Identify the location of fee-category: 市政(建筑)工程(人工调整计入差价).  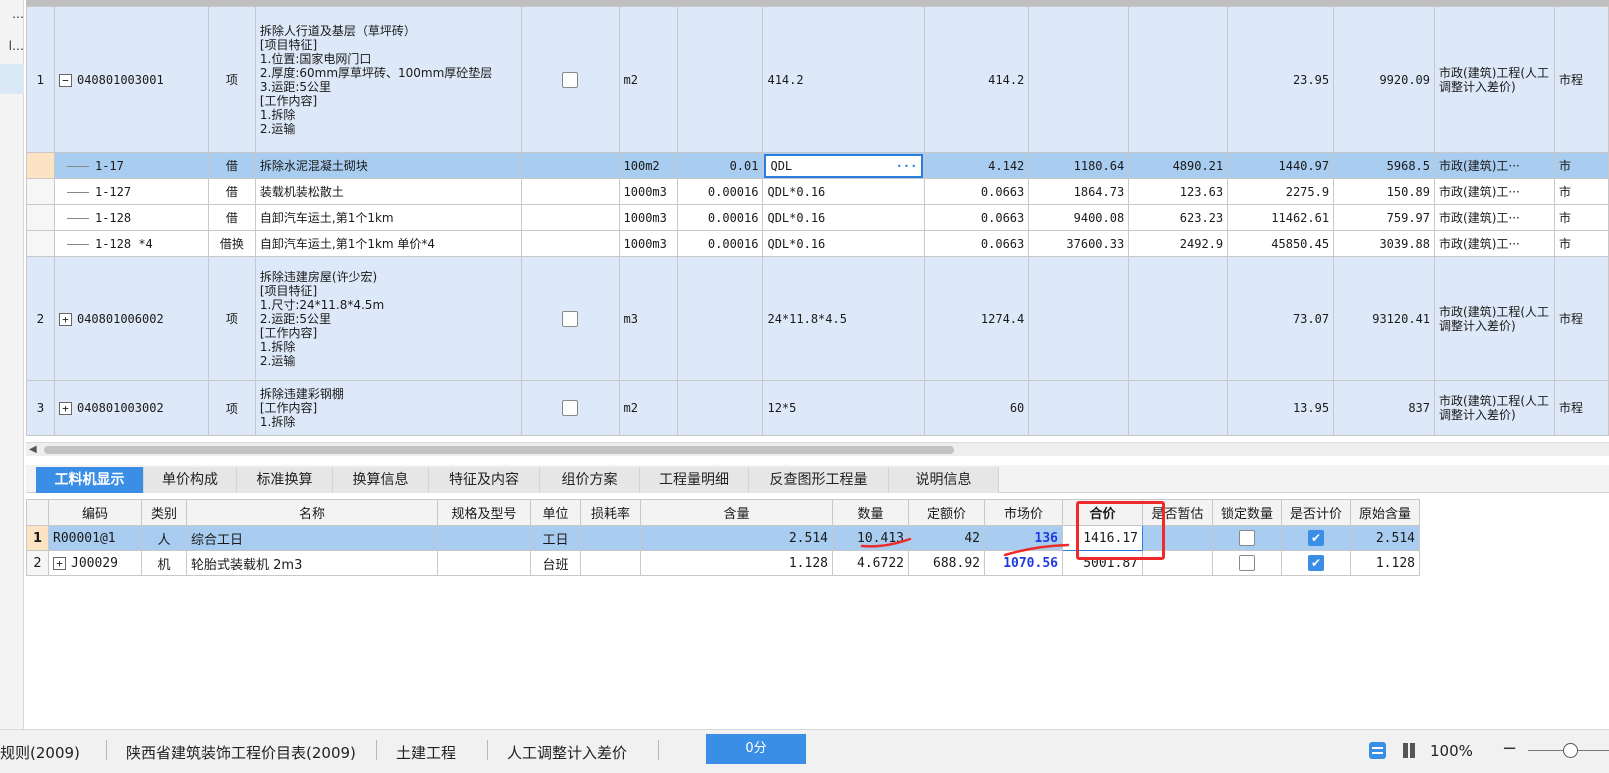
(1494, 318).